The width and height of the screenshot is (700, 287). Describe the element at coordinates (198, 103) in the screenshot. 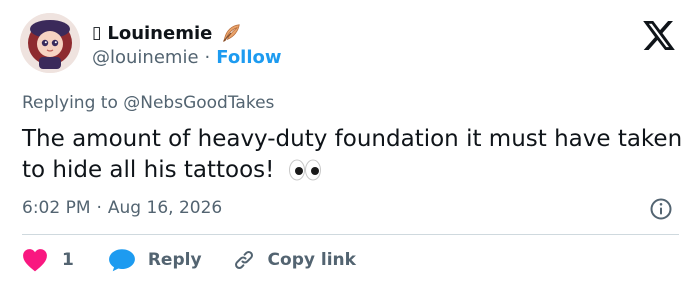

I see `reply-mention-link: @NebsGoodTakes` at that location.